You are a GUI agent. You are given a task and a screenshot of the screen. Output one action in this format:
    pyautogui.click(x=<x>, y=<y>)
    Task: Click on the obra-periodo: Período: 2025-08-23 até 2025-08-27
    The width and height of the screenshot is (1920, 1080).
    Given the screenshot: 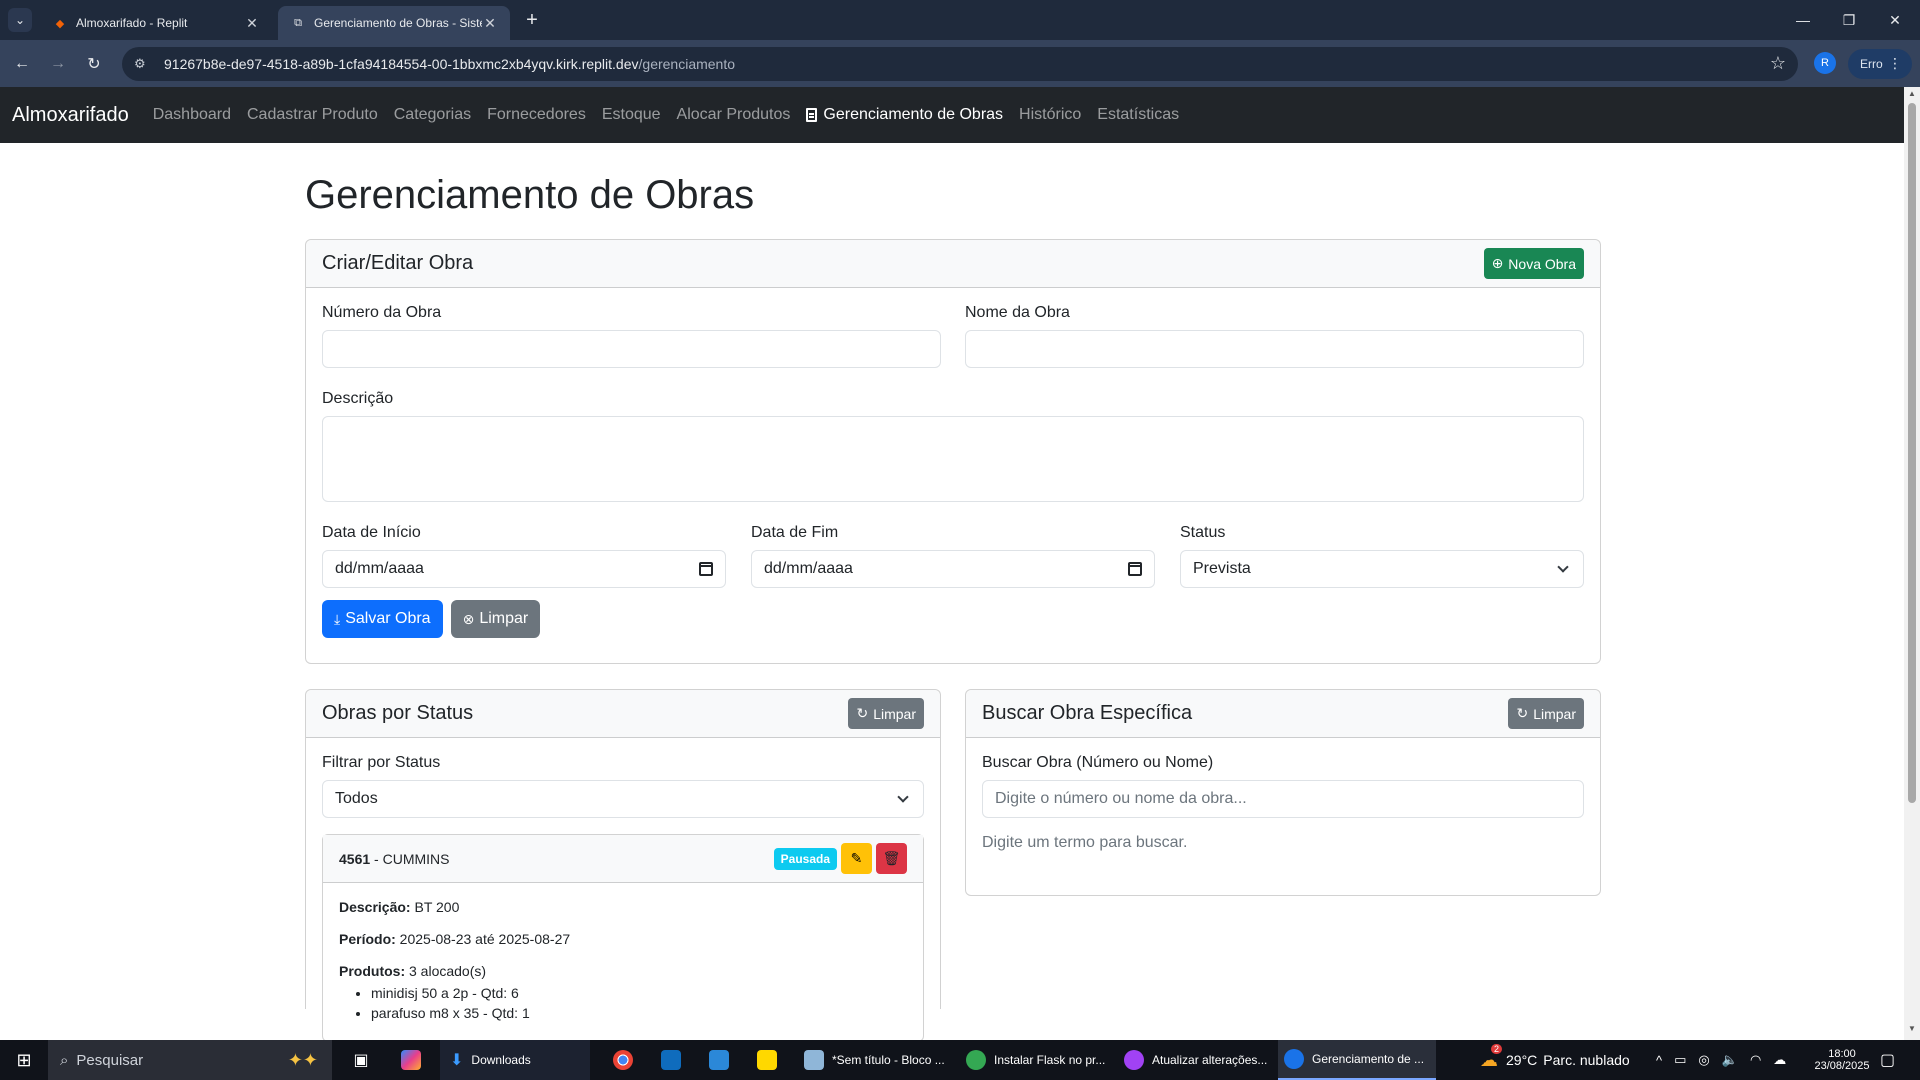 What is the action you would take?
    pyautogui.click(x=623, y=939)
    